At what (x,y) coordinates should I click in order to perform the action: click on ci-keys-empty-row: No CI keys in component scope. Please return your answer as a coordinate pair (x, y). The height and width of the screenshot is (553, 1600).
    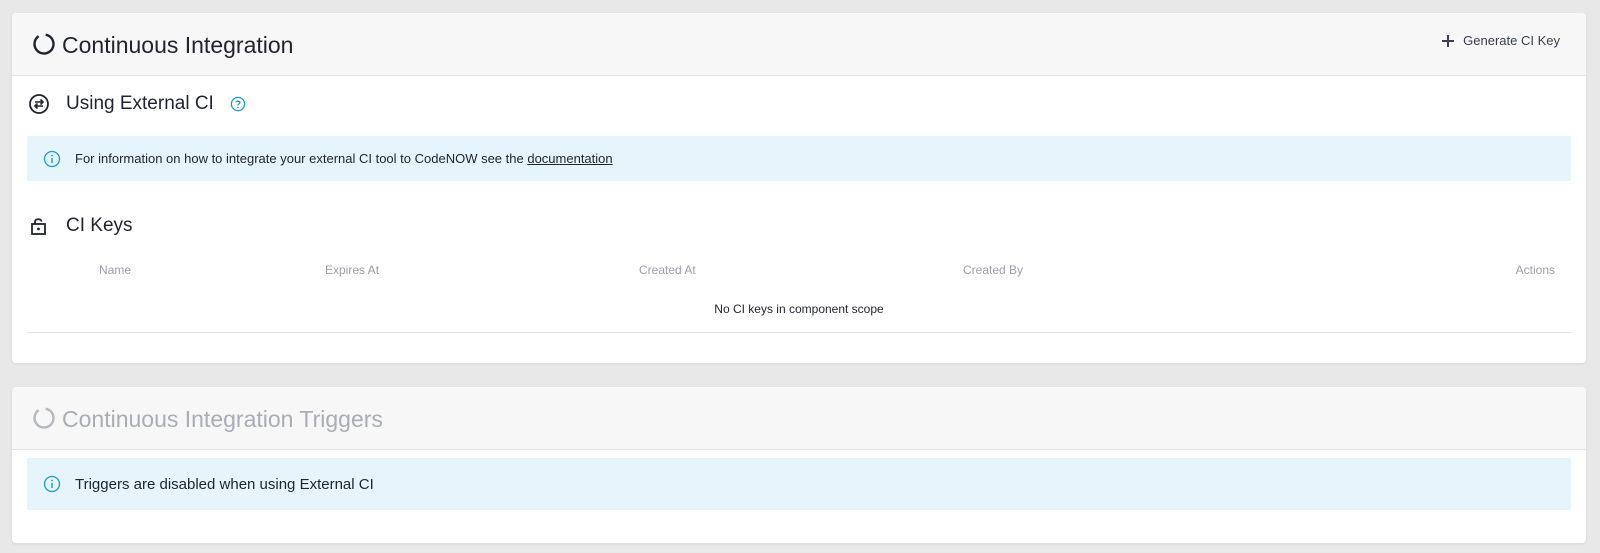
    Looking at the image, I should click on (799, 315).